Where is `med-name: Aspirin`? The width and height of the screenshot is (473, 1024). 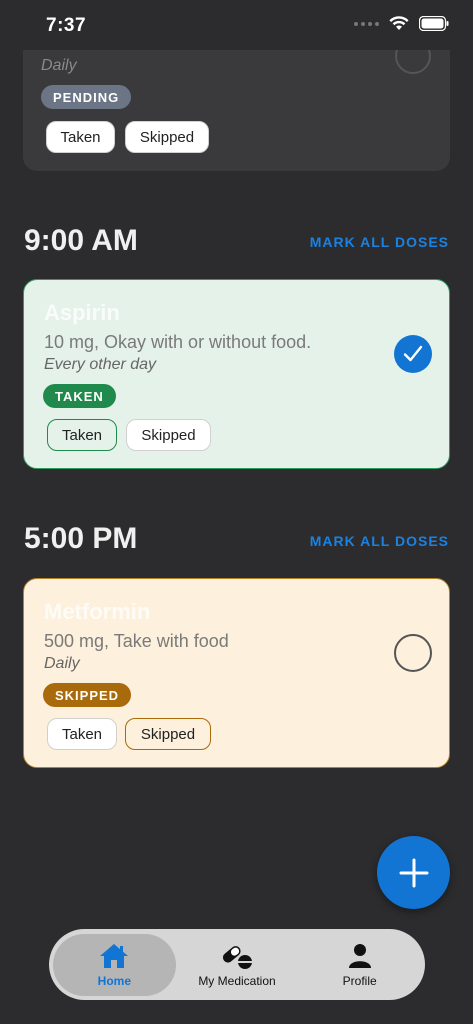 med-name: Aspirin is located at coordinates (82, 312).